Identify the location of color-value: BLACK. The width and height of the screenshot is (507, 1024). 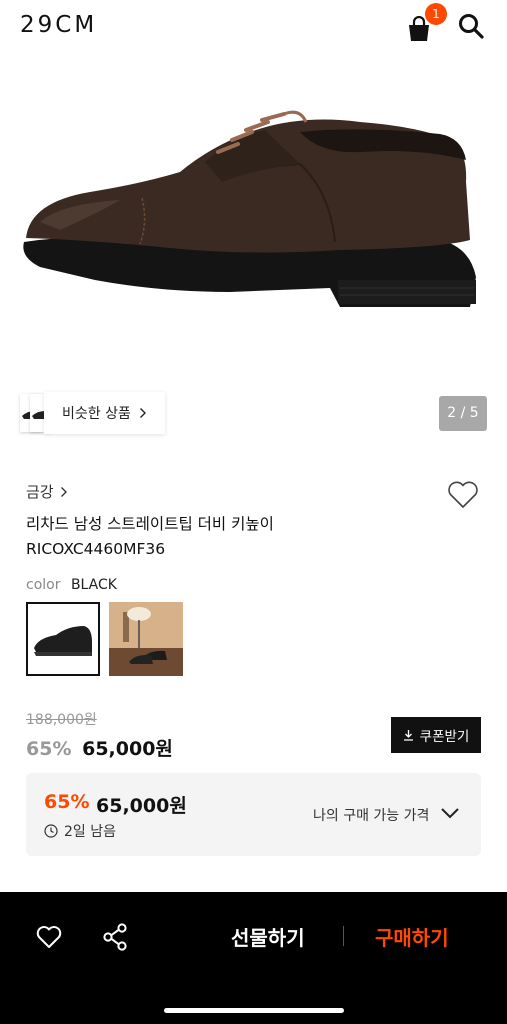
(93, 585).